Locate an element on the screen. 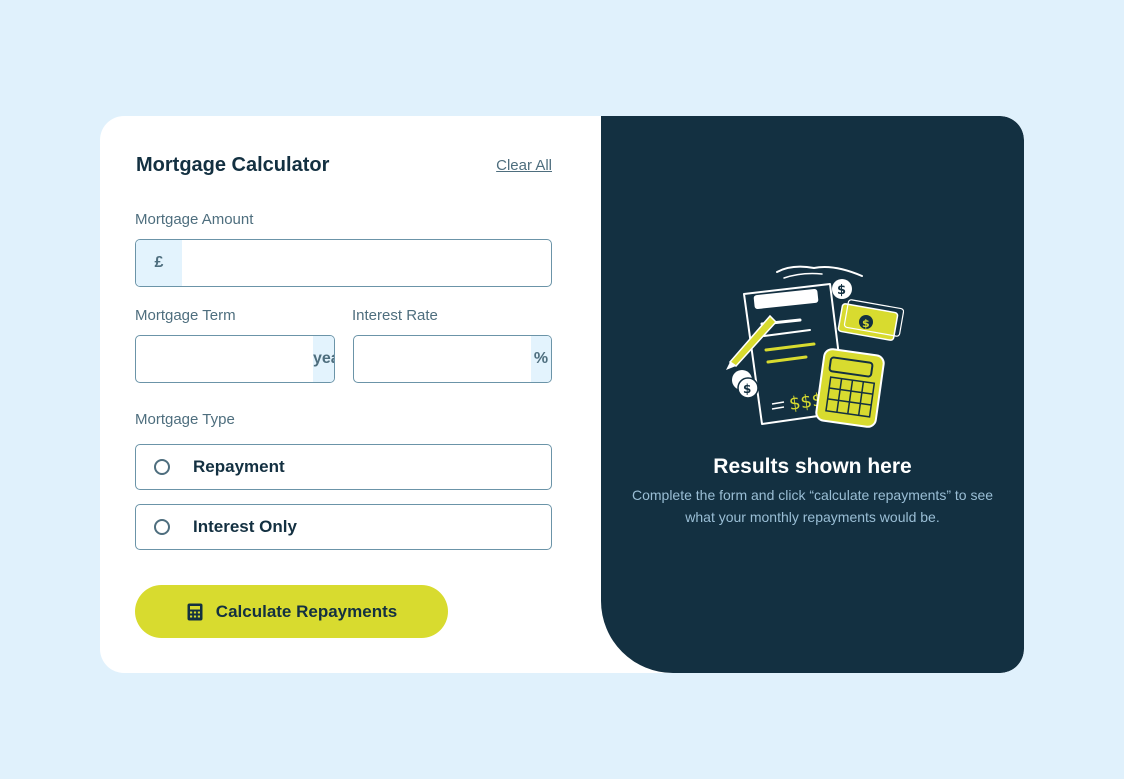 This screenshot has height=779, width=1124. pound-prefix: £ is located at coordinates (159, 263).